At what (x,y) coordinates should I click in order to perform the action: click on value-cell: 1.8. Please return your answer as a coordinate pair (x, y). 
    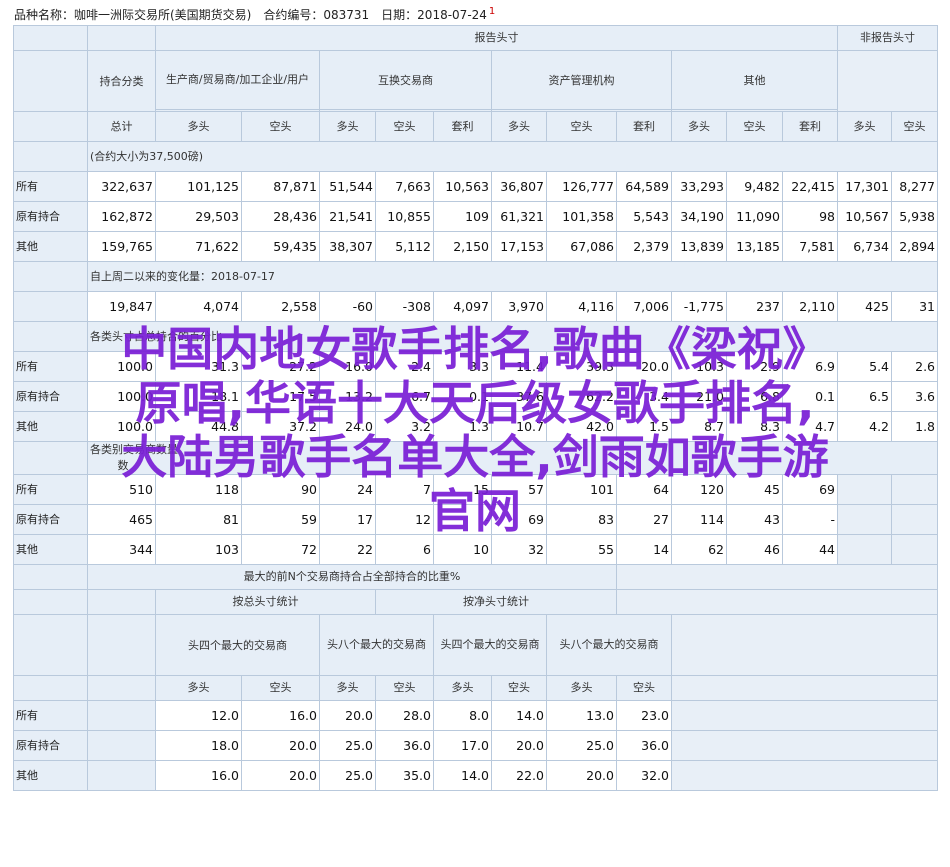
    Looking at the image, I should click on (915, 426).